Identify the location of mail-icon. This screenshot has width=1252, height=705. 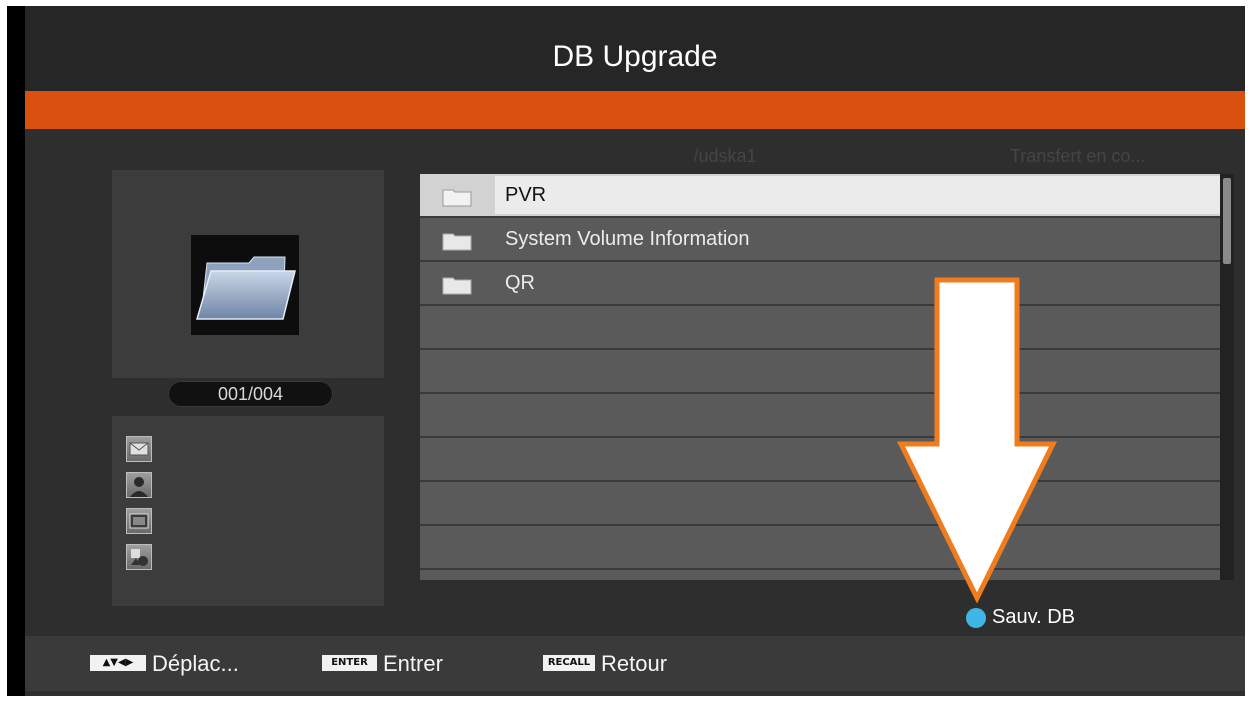
(139, 449).